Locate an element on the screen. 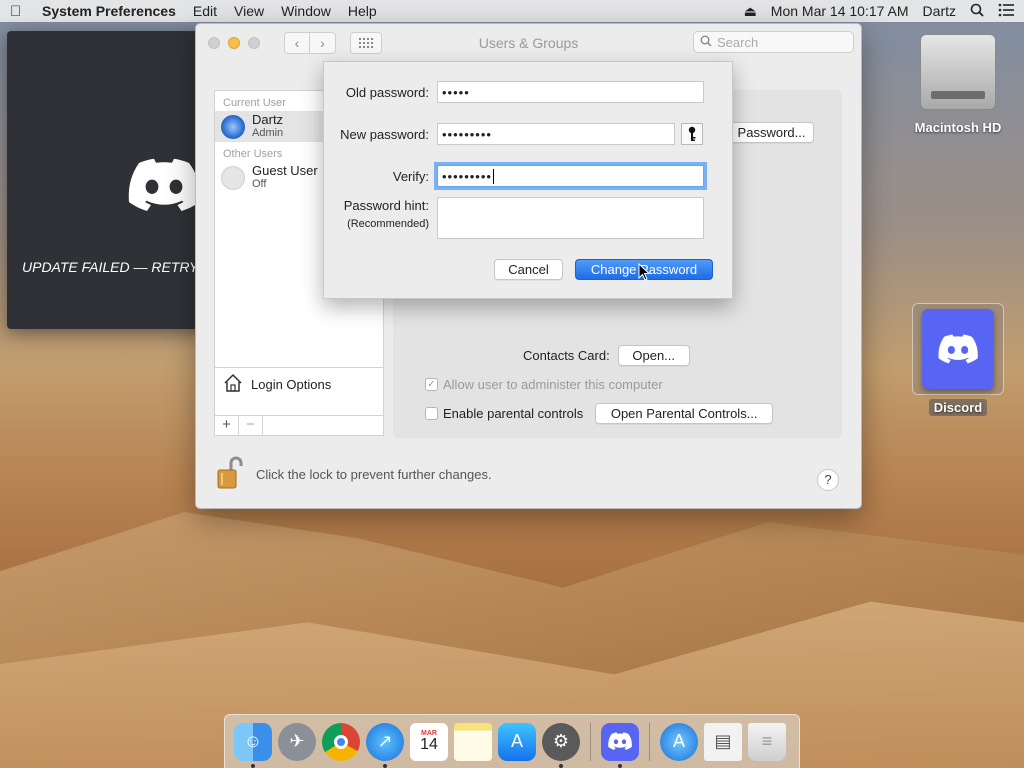 The width and height of the screenshot is (1024, 768). mouse-pointer-icon is located at coordinates (644, 272).